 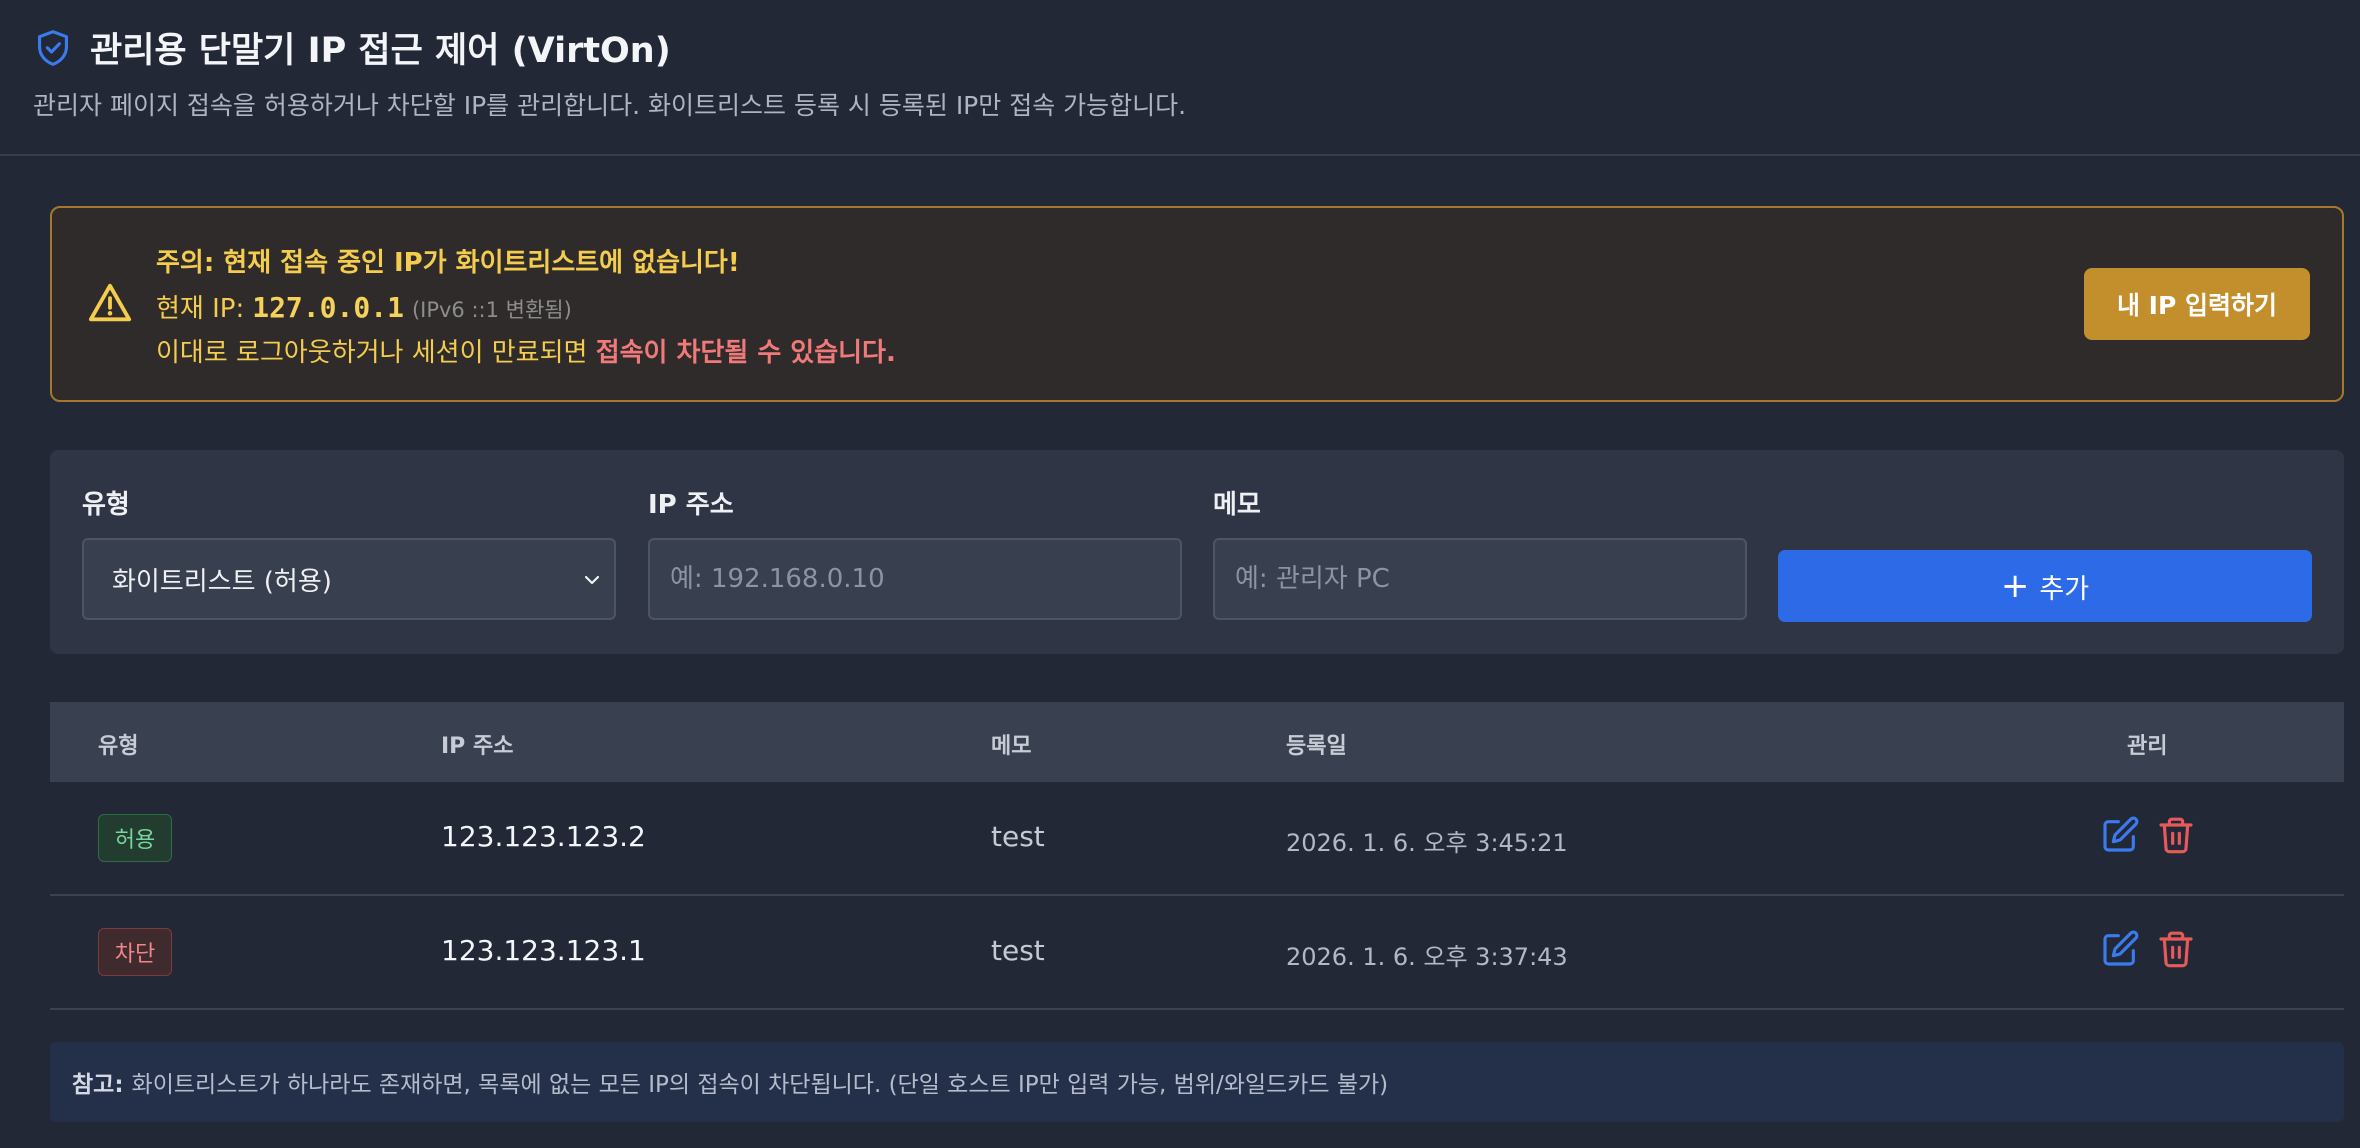 What do you see at coordinates (745, 353) in the screenshot?
I see `alert-message-strong: 접속이 차단될 수 있습니다.` at bounding box center [745, 353].